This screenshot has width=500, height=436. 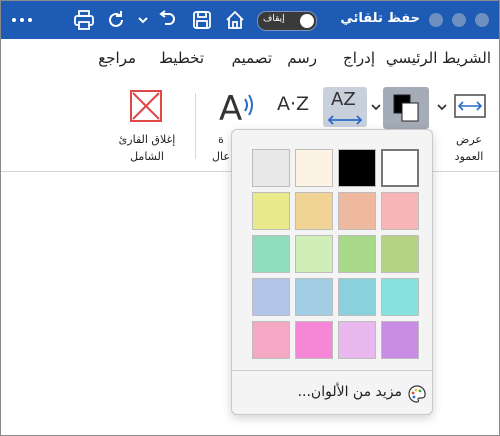 What do you see at coordinates (459, 20) in the screenshot?
I see `window-minimize-button` at bounding box center [459, 20].